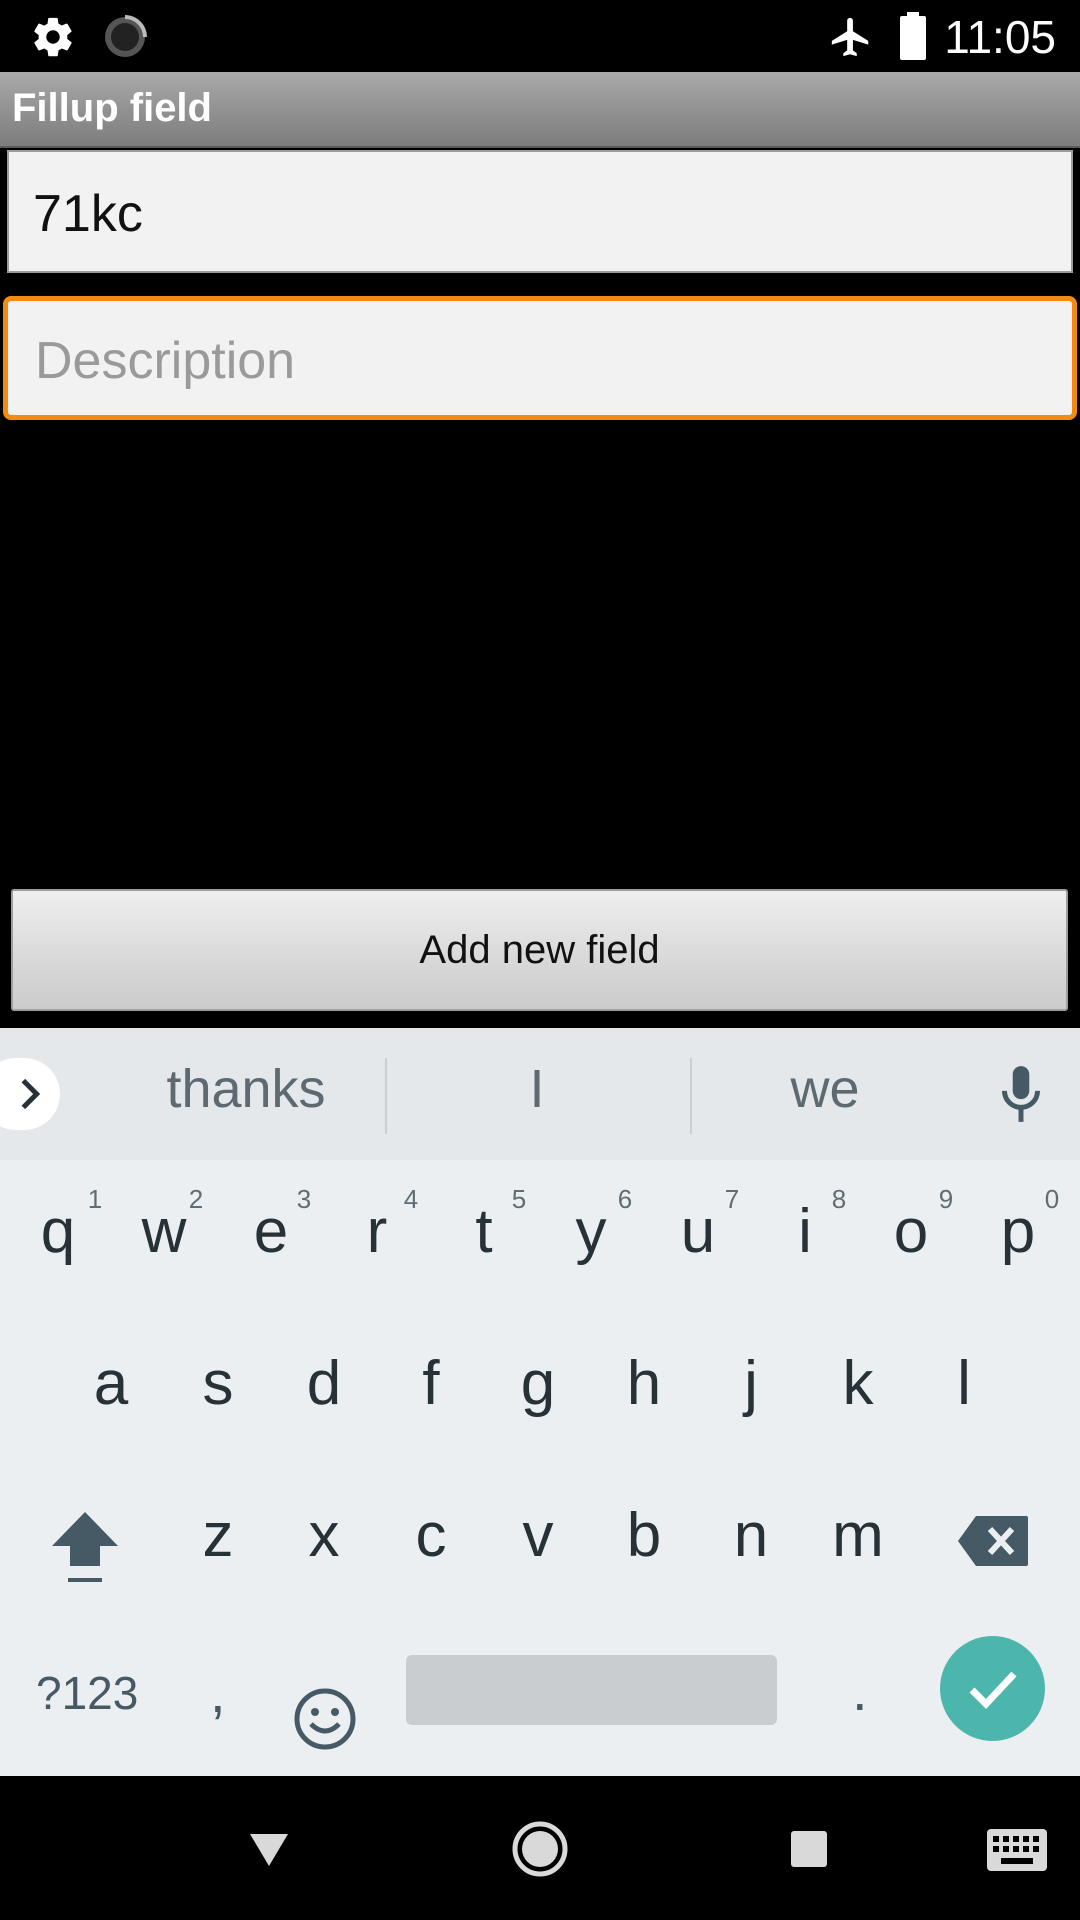  What do you see at coordinates (538, 1383) in the screenshot?
I see `key-g: g` at bounding box center [538, 1383].